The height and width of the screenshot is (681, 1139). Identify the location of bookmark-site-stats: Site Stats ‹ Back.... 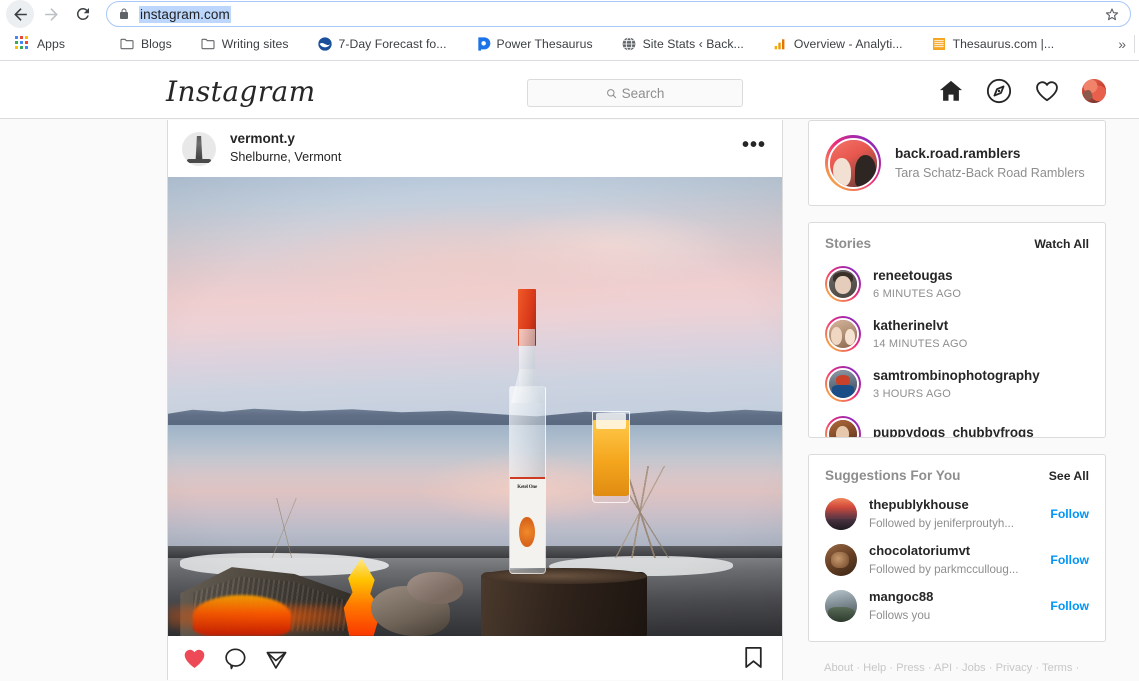
(682, 44).